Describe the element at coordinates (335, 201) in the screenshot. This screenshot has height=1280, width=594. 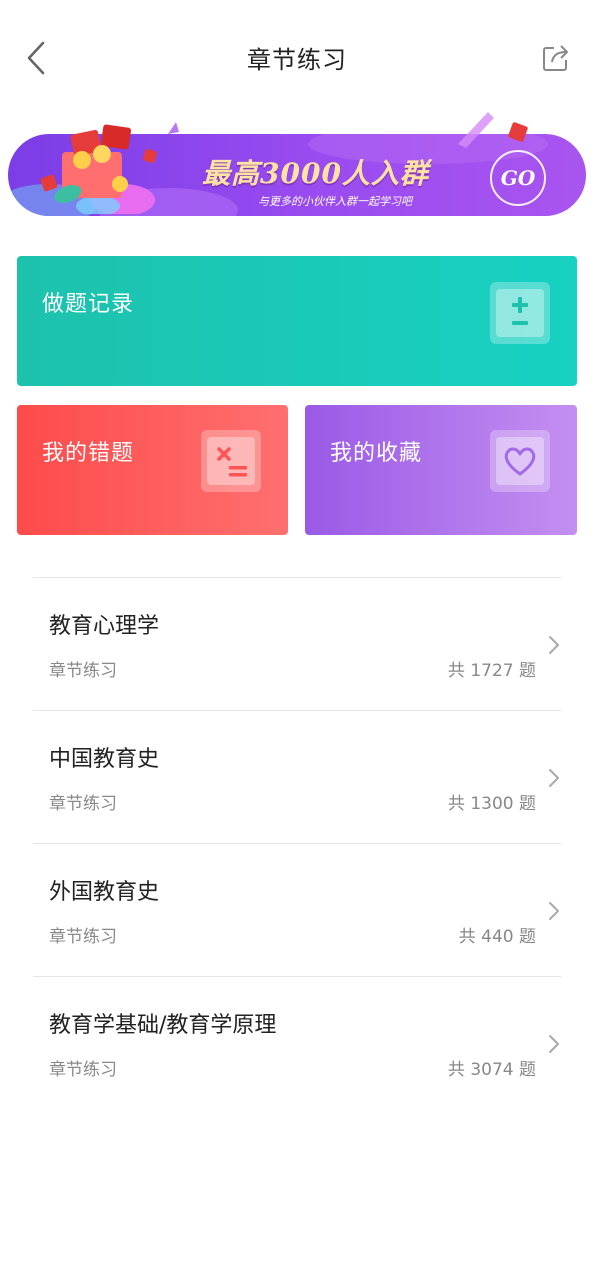
I see `banner-subtitle: 与更多的小伙伴入群一起学习吧` at that location.